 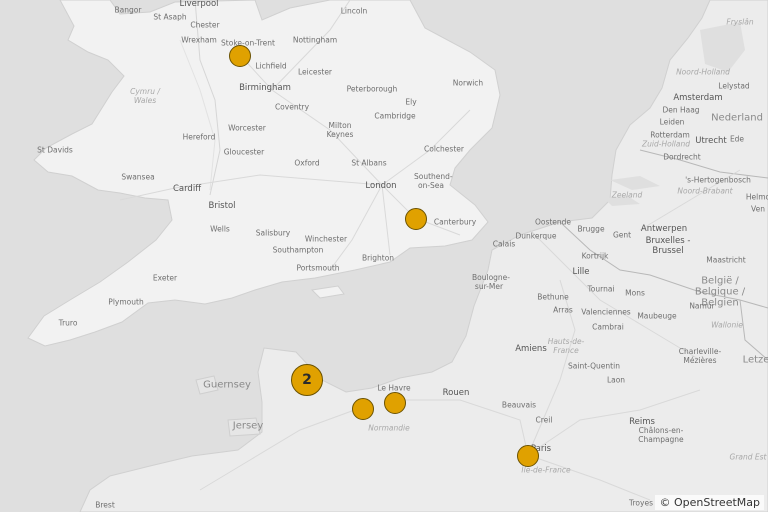 I want to click on label-winchester: Winchester, so click(x=326, y=239).